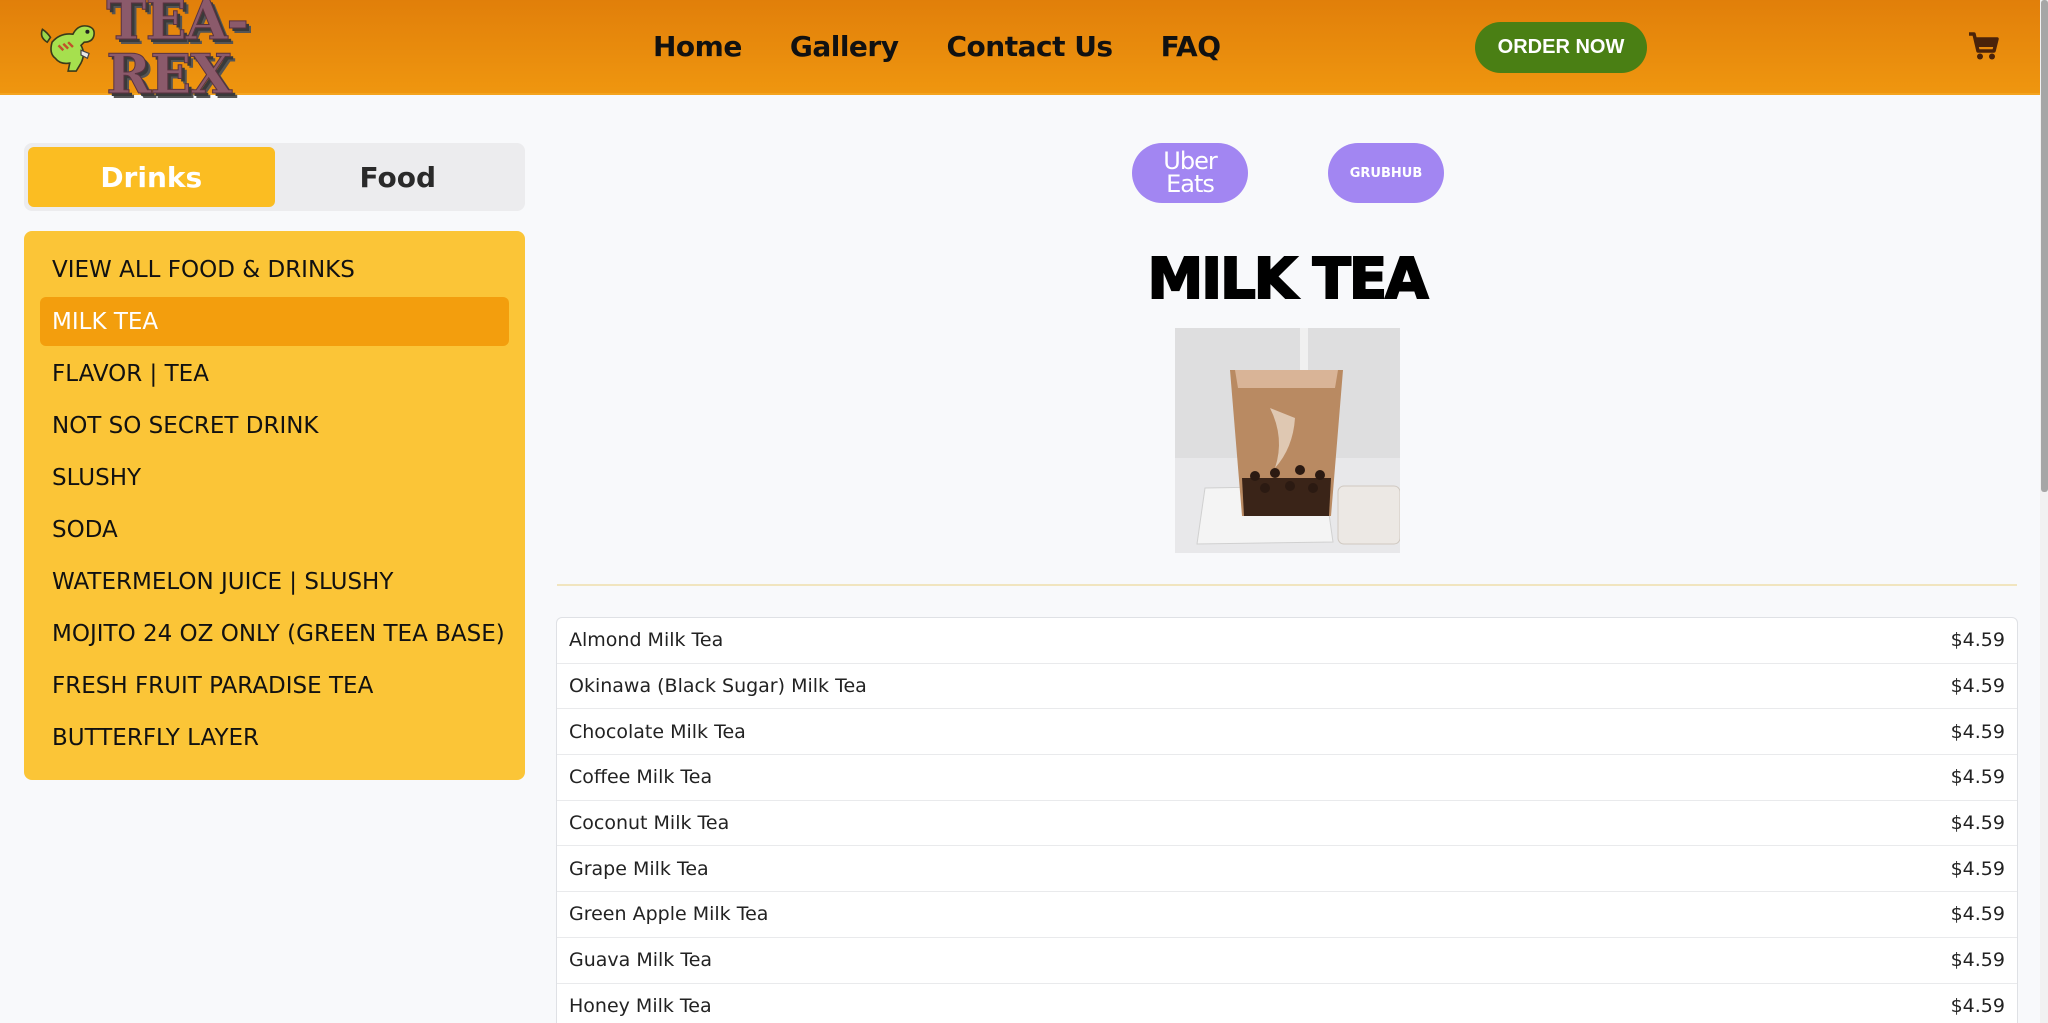 The image size is (2048, 1023). I want to click on milk-tea-image, so click(1287, 440).